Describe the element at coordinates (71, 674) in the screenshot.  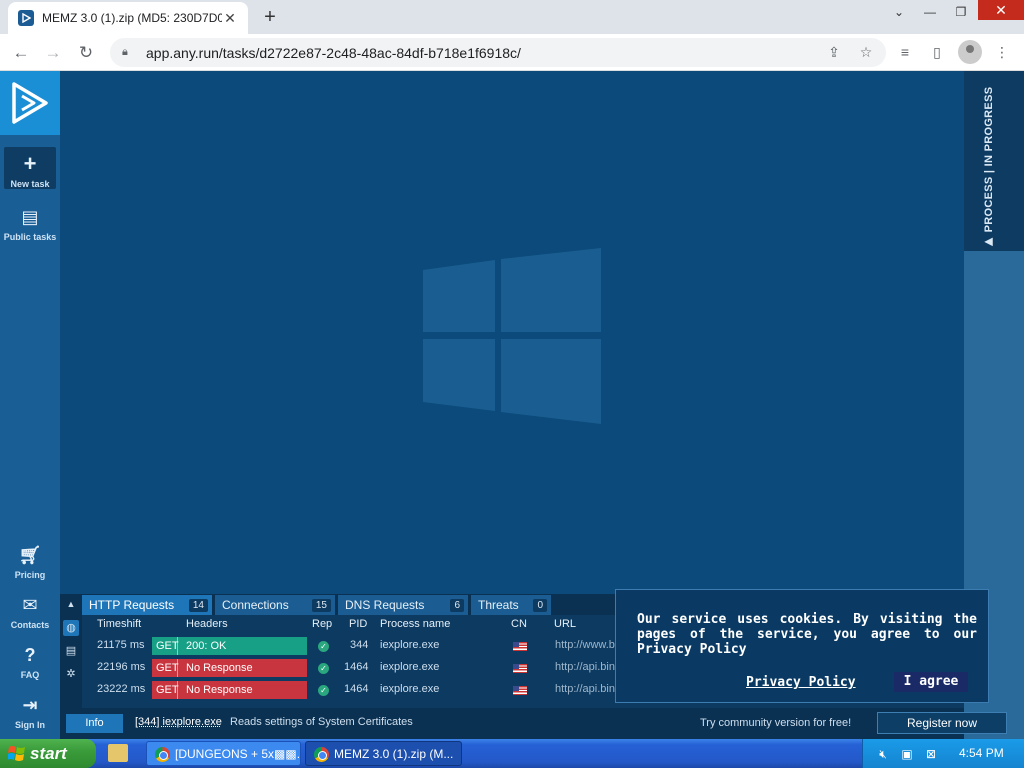
I see `bug-icon: ✲` at that location.